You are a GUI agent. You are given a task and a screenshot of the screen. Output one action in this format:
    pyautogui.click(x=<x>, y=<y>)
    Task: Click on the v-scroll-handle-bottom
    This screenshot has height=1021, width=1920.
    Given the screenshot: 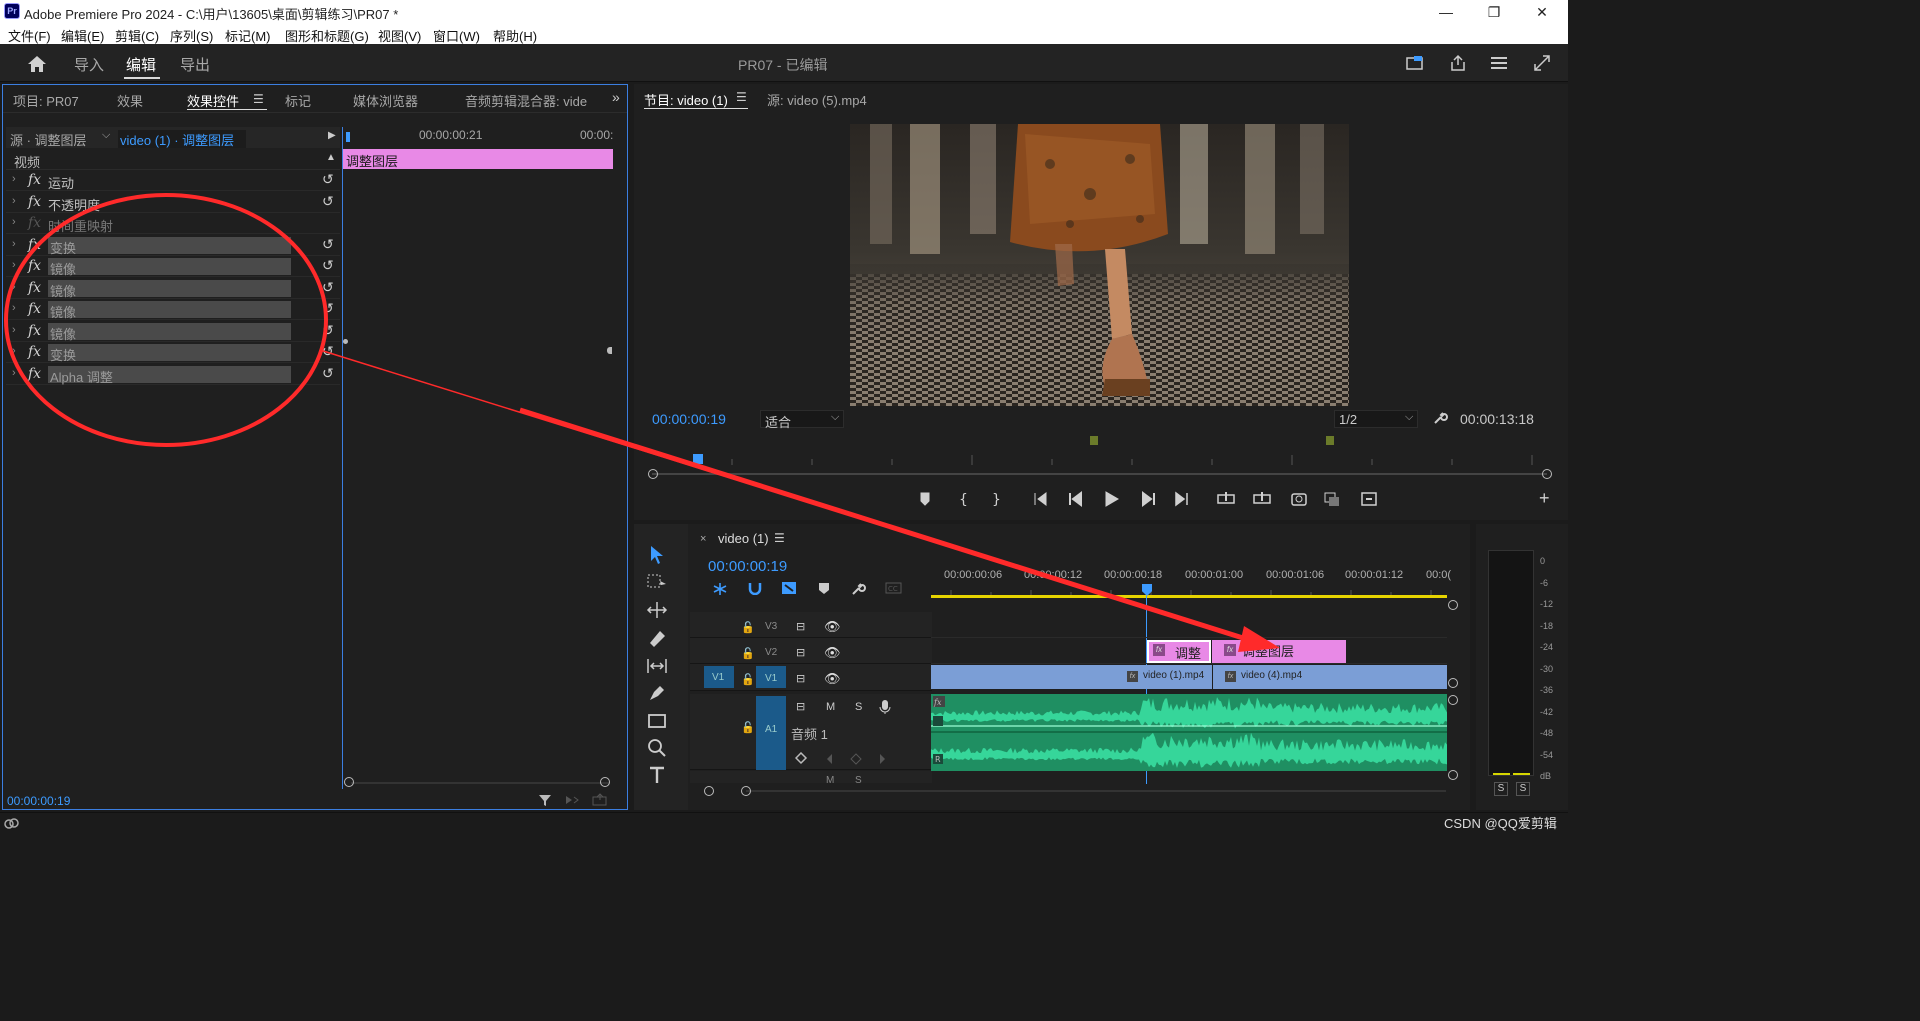 What is the action you would take?
    pyautogui.click(x=1453, y=683)
    